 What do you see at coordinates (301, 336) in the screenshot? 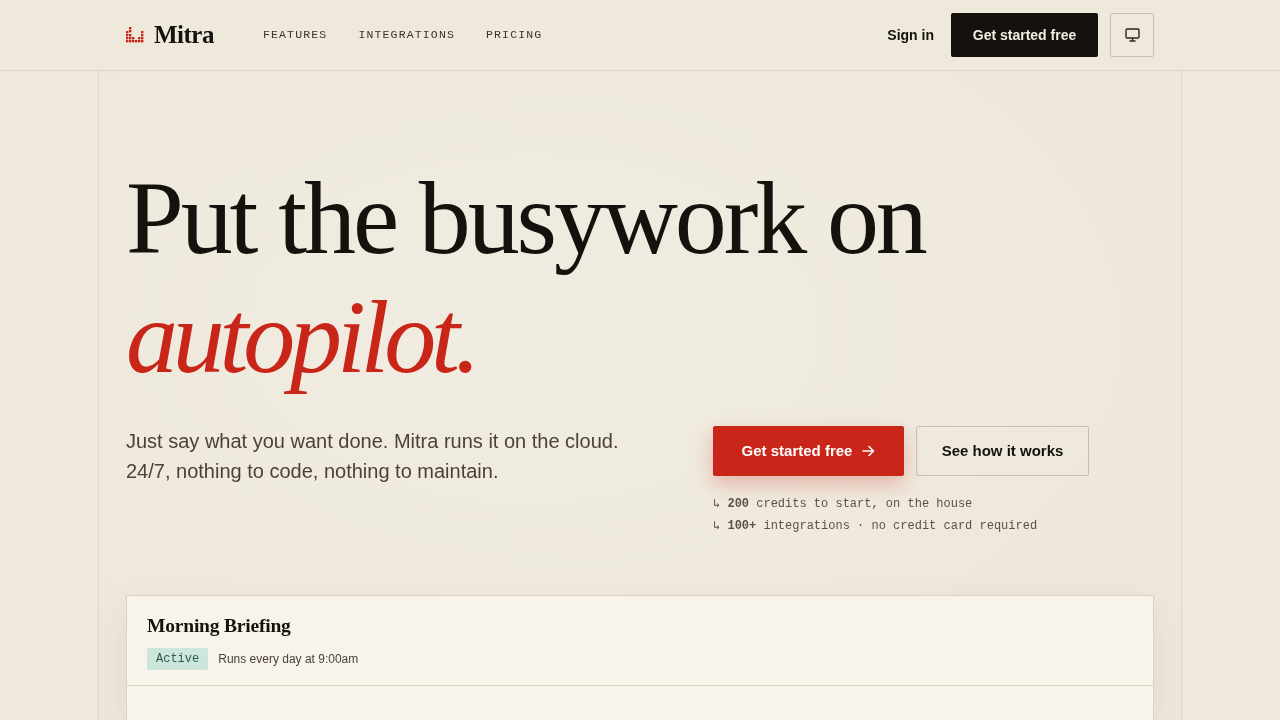
I see `headline-accent: autopilot.` at bounding box center [301, 336].